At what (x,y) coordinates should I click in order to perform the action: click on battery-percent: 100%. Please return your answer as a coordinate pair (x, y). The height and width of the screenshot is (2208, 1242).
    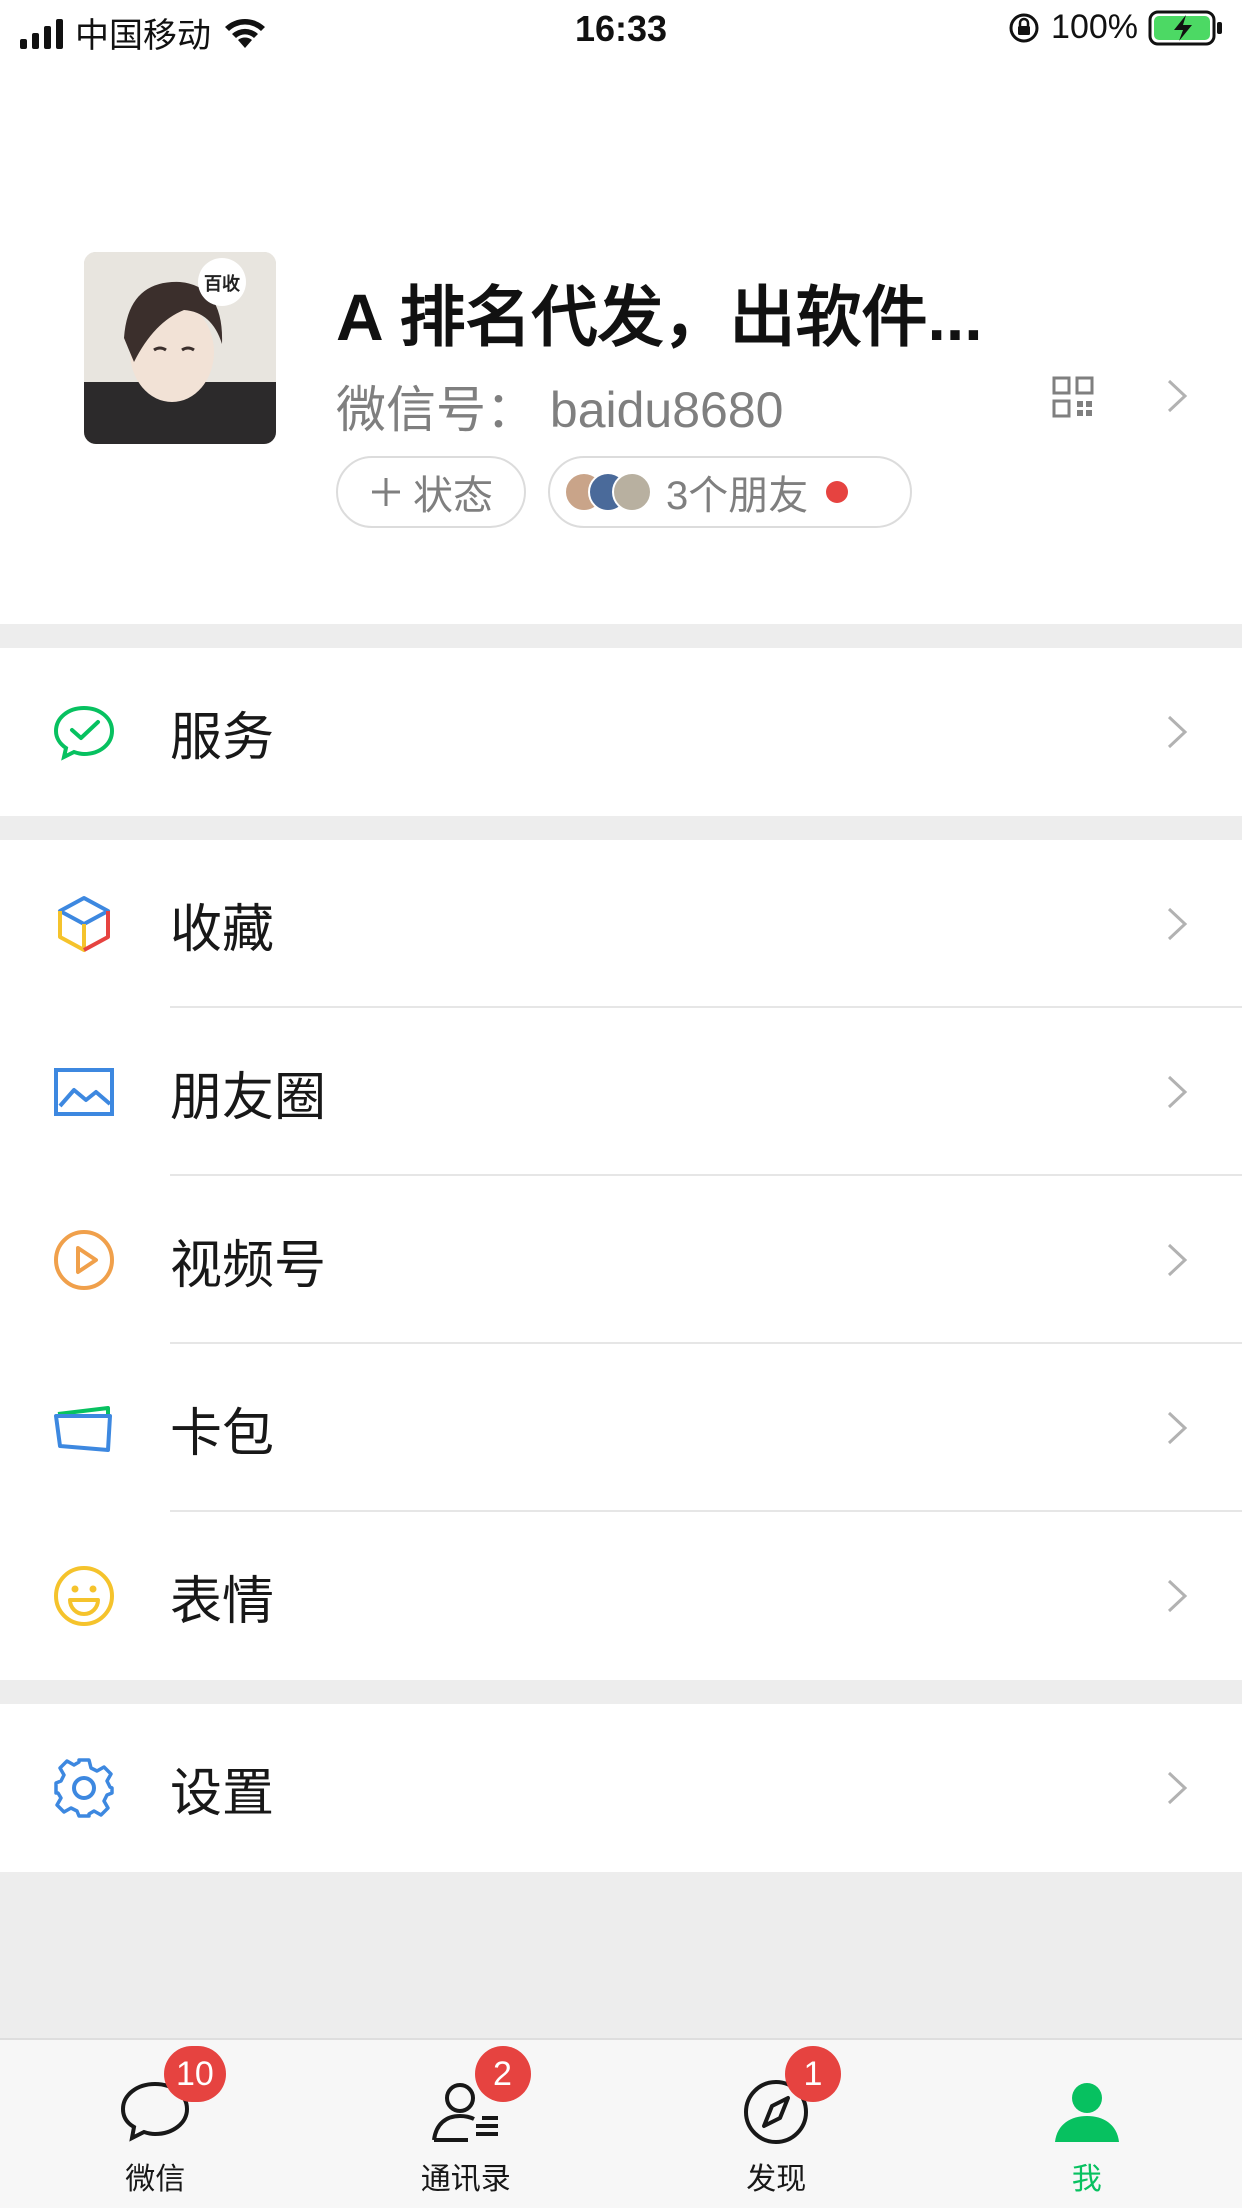
    Looking at the image, I should click on (1094, 27).